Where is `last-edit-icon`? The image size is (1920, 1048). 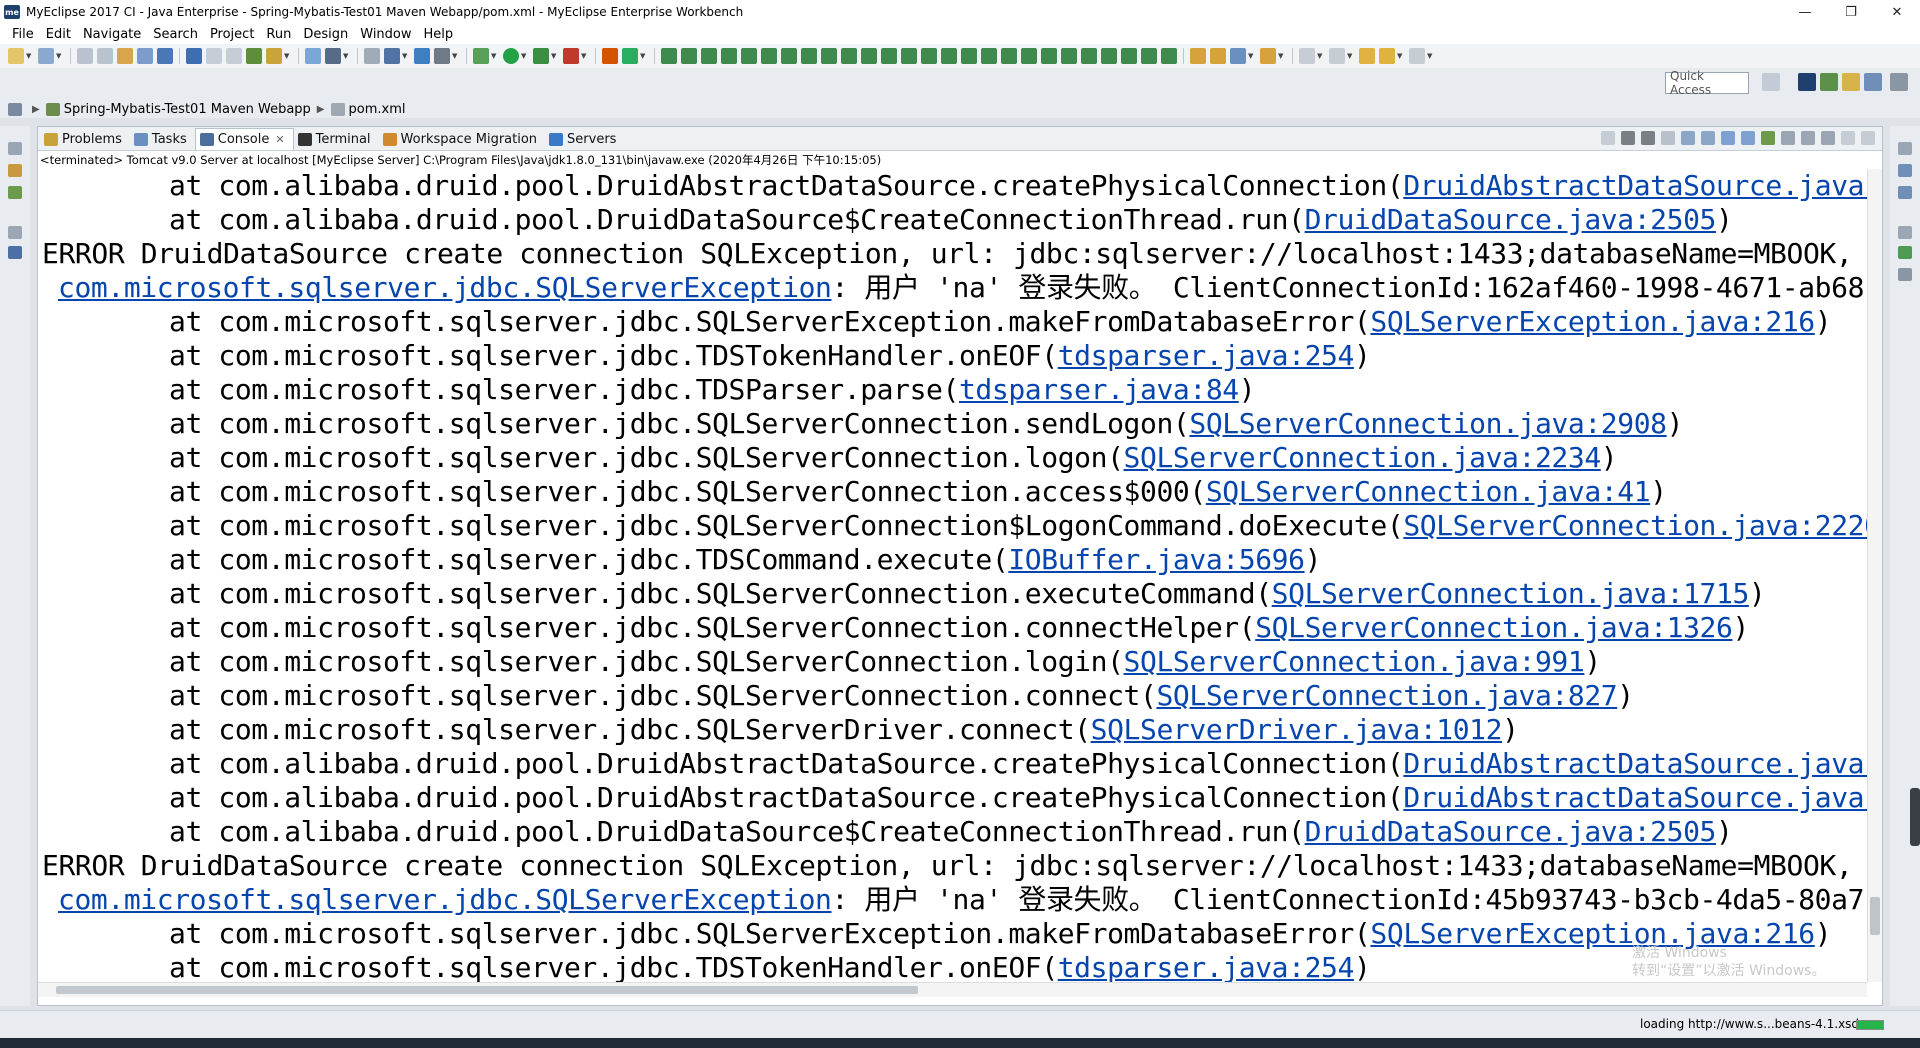 last-edit-icon is located at coordinates (1367, 56).